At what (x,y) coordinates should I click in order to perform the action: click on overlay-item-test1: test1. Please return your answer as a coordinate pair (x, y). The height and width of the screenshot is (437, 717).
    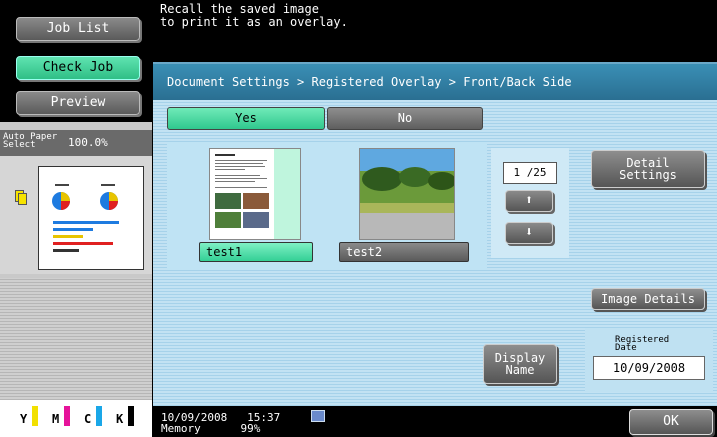
    Looking at the image, I should click on (256, 252).